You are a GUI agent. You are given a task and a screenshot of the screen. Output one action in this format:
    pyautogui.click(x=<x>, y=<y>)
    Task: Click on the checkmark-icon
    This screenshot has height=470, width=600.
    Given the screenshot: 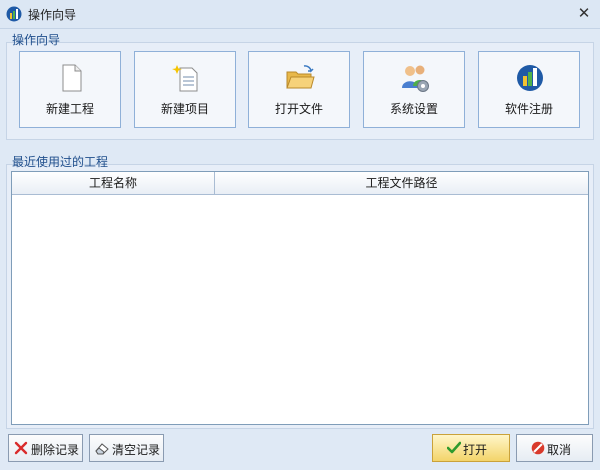 What is the action you would take?
    pyautogui.click(x=454, y=447)
    